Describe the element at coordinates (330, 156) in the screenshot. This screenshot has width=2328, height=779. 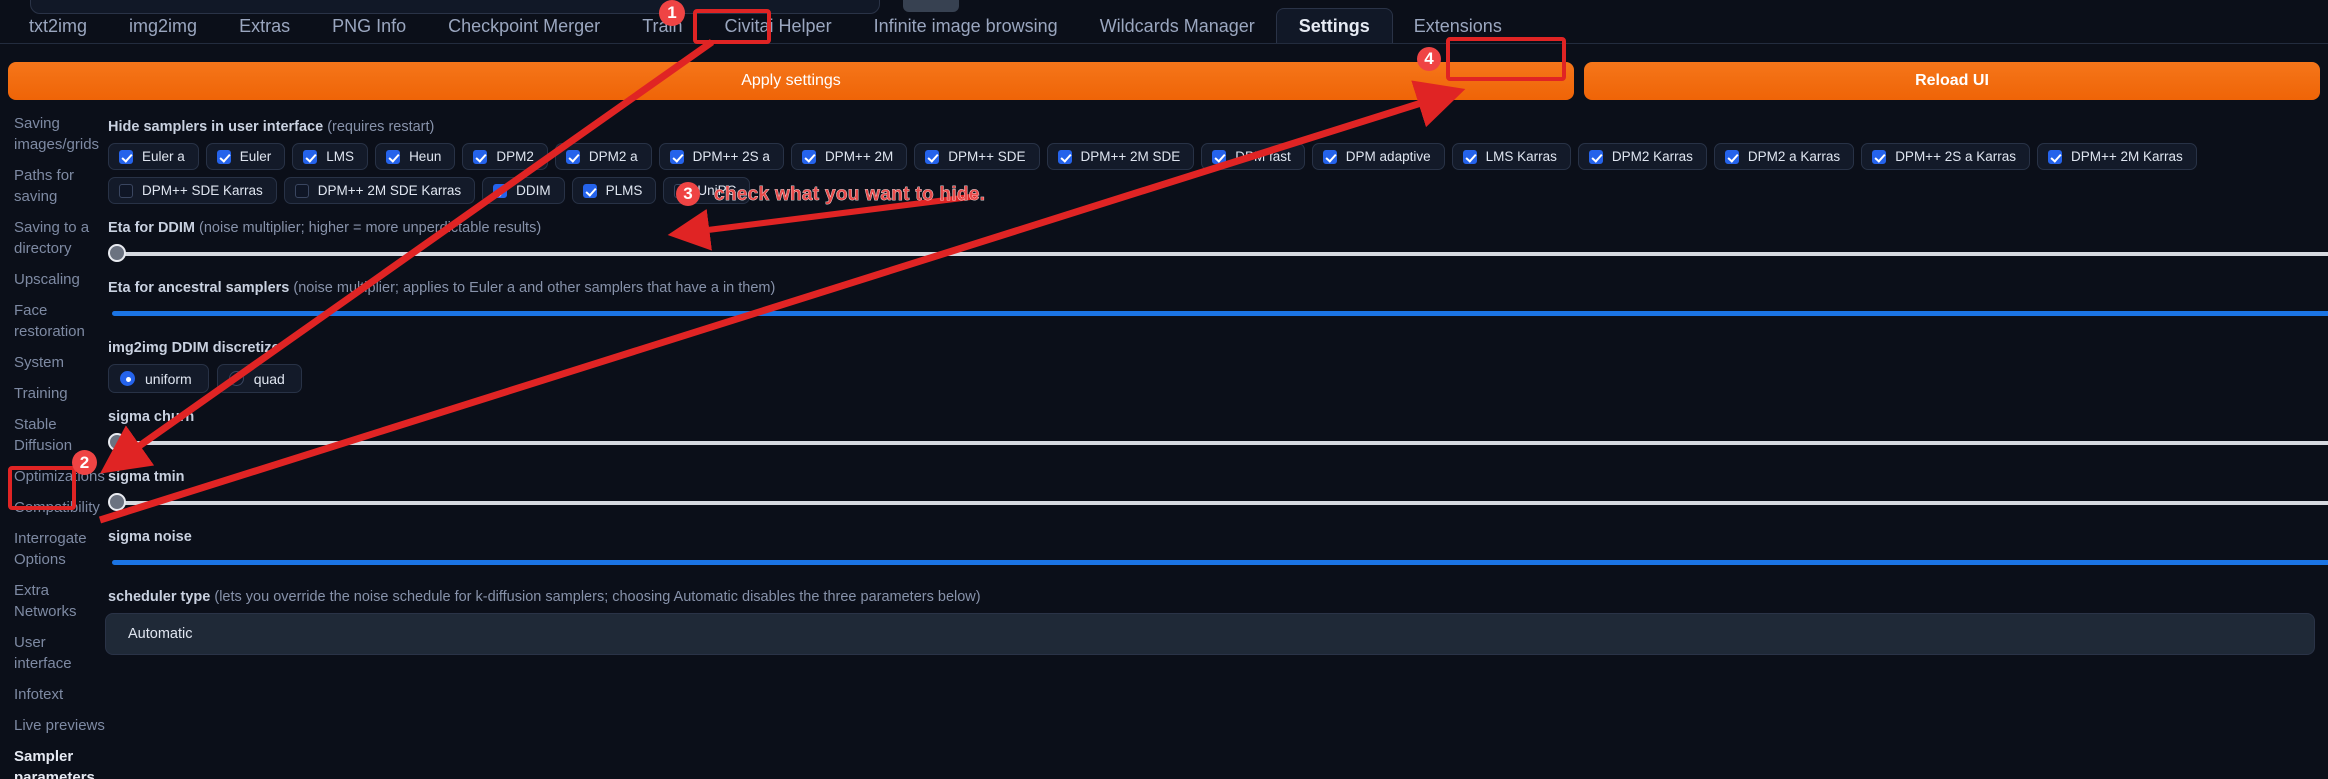
I see `sampler-checkbox-lms: LMS` at that location.